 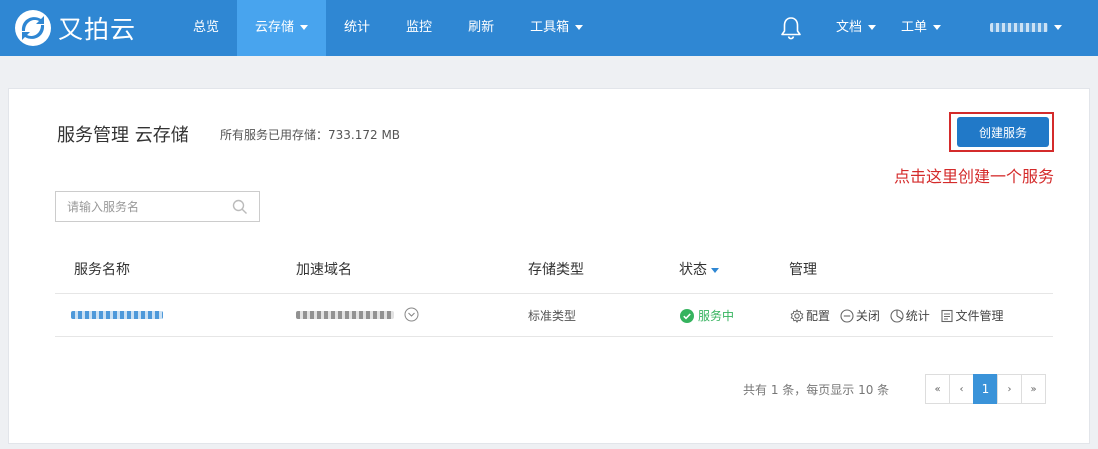 I want to click on file-manager-label: 文件管理, so click(x=979, y=316).